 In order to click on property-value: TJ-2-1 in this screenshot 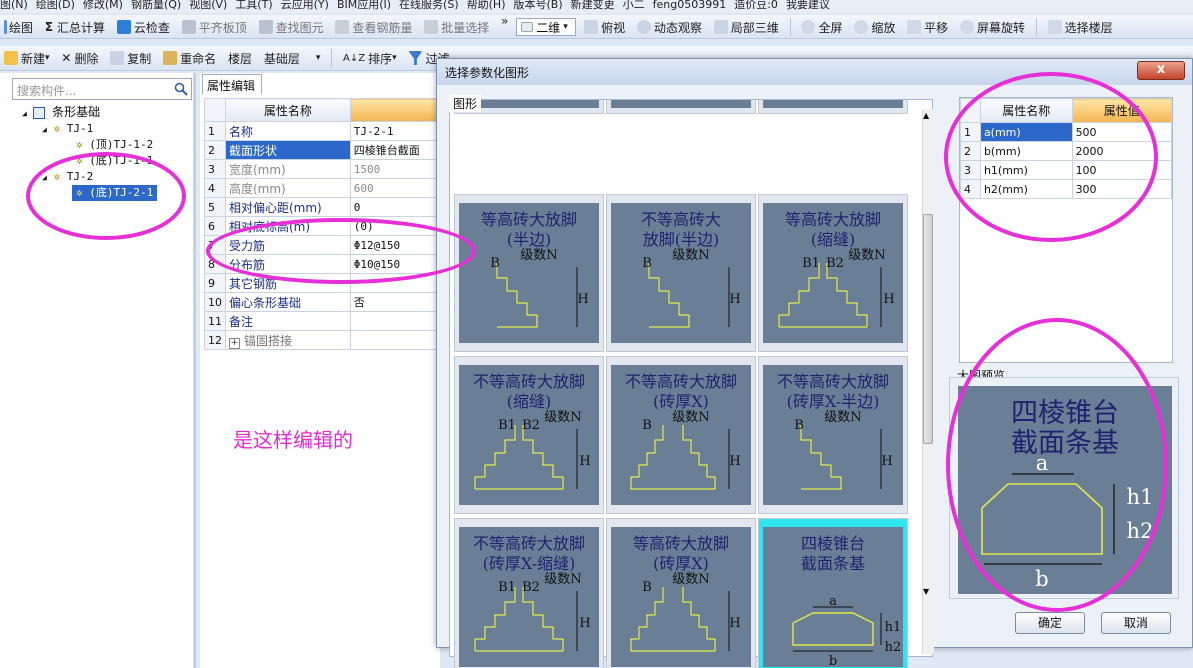, I will do `click(395, 131)`.